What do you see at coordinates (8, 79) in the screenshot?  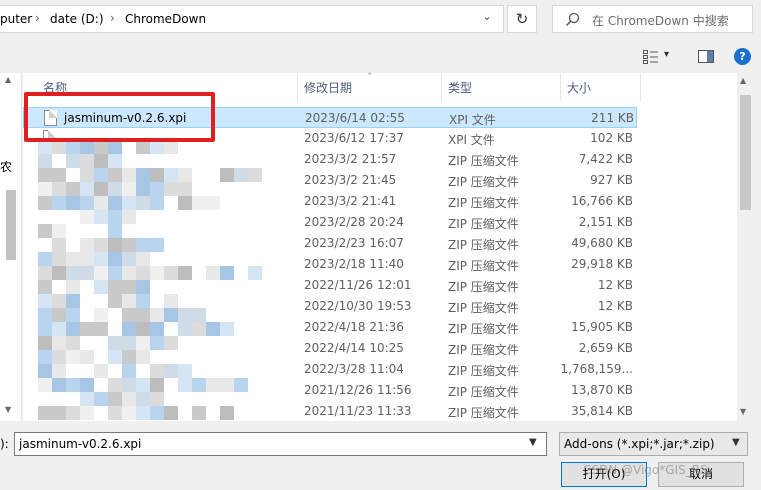 I see `nav-scroll-up-icon: ▲` at bounding box center [8, 79].